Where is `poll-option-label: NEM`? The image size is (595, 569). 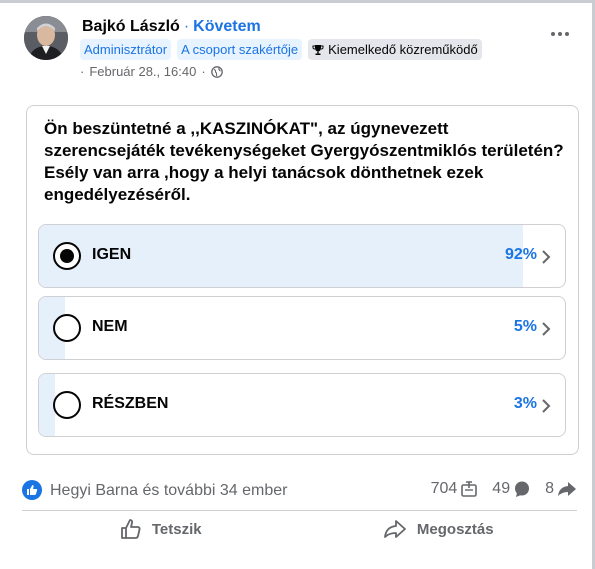 poll-option-label: NEM is located at coordinates (110, 326).